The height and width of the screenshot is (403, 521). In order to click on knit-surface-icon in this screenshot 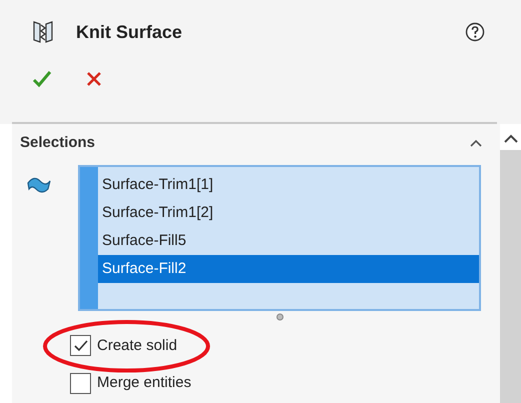, I will do `click(43, 32)`.